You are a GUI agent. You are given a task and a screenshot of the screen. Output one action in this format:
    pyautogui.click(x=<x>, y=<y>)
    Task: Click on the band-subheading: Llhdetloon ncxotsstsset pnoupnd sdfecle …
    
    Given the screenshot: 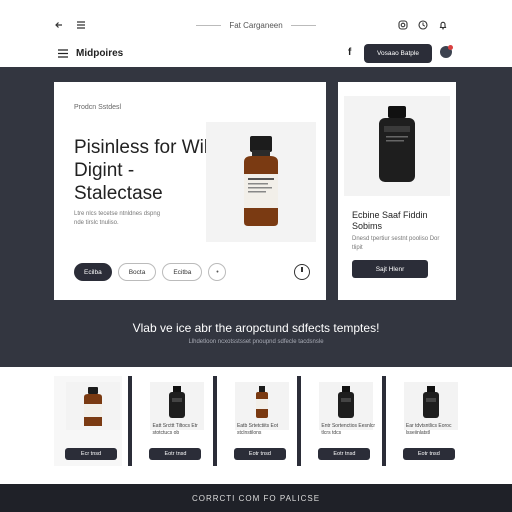 What is the action you would take?
    pyautogui.click(x=256, y=342)
    